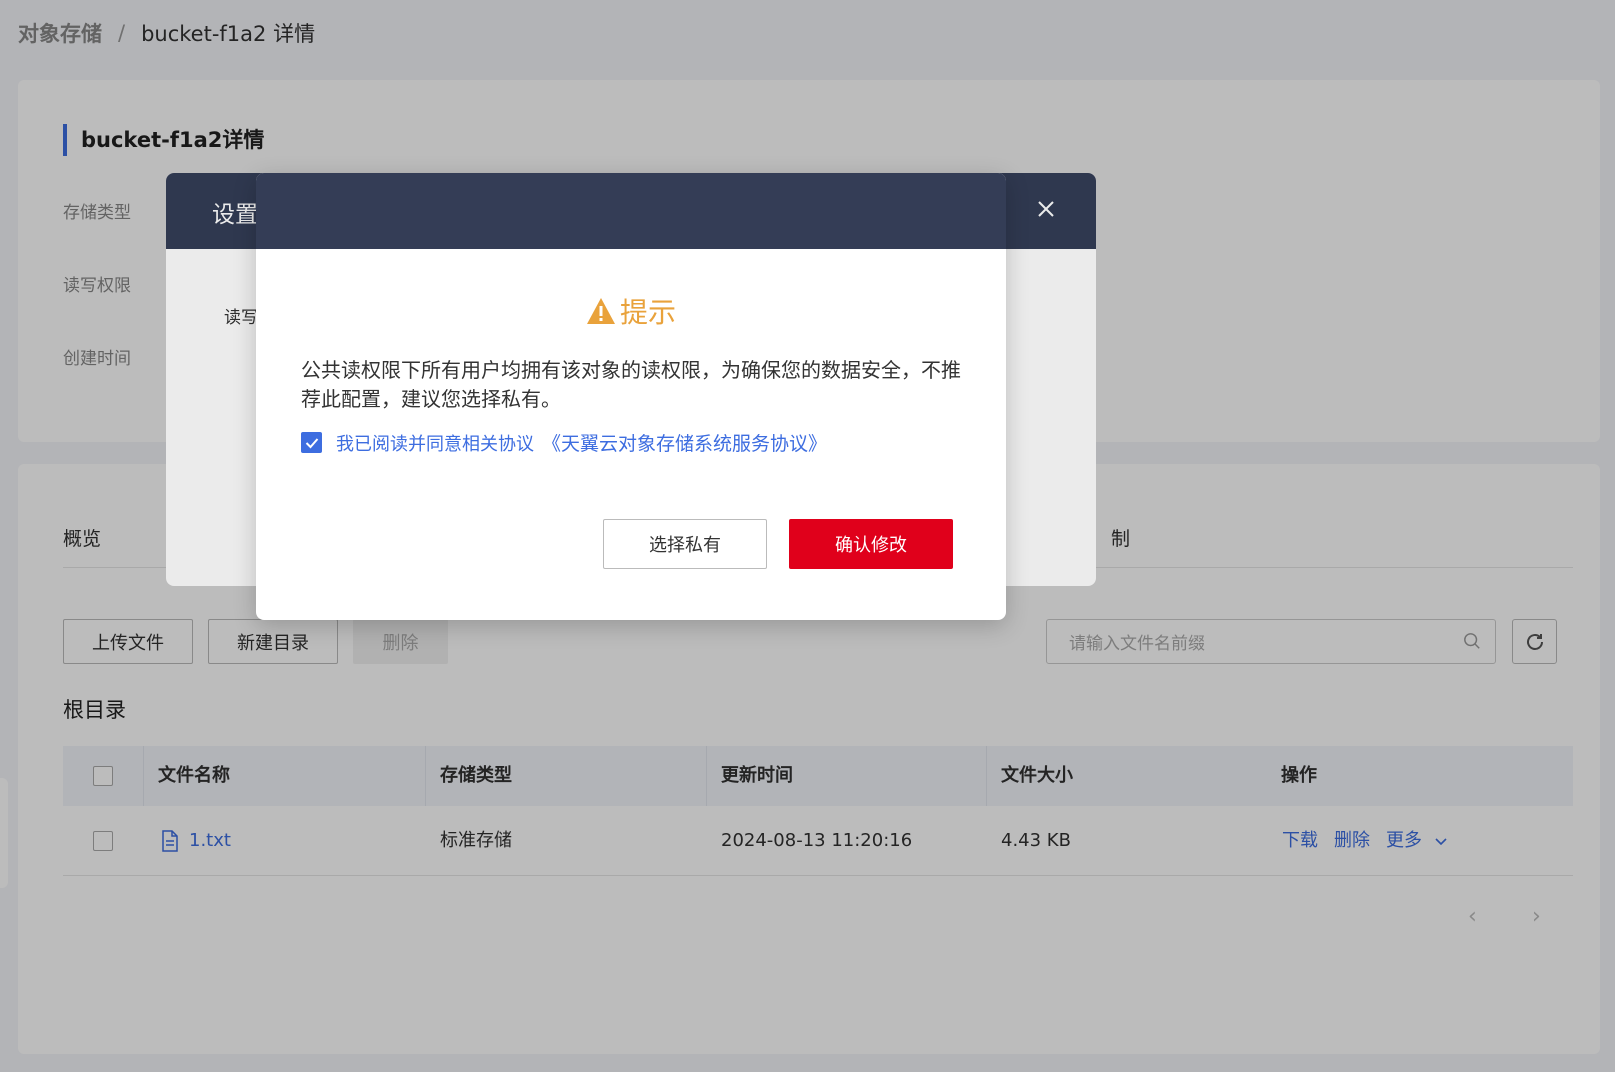  Describe the element at coordinates (871, 544) in the screenshot. I see `confirm-change-button: 确认修改` at that location.